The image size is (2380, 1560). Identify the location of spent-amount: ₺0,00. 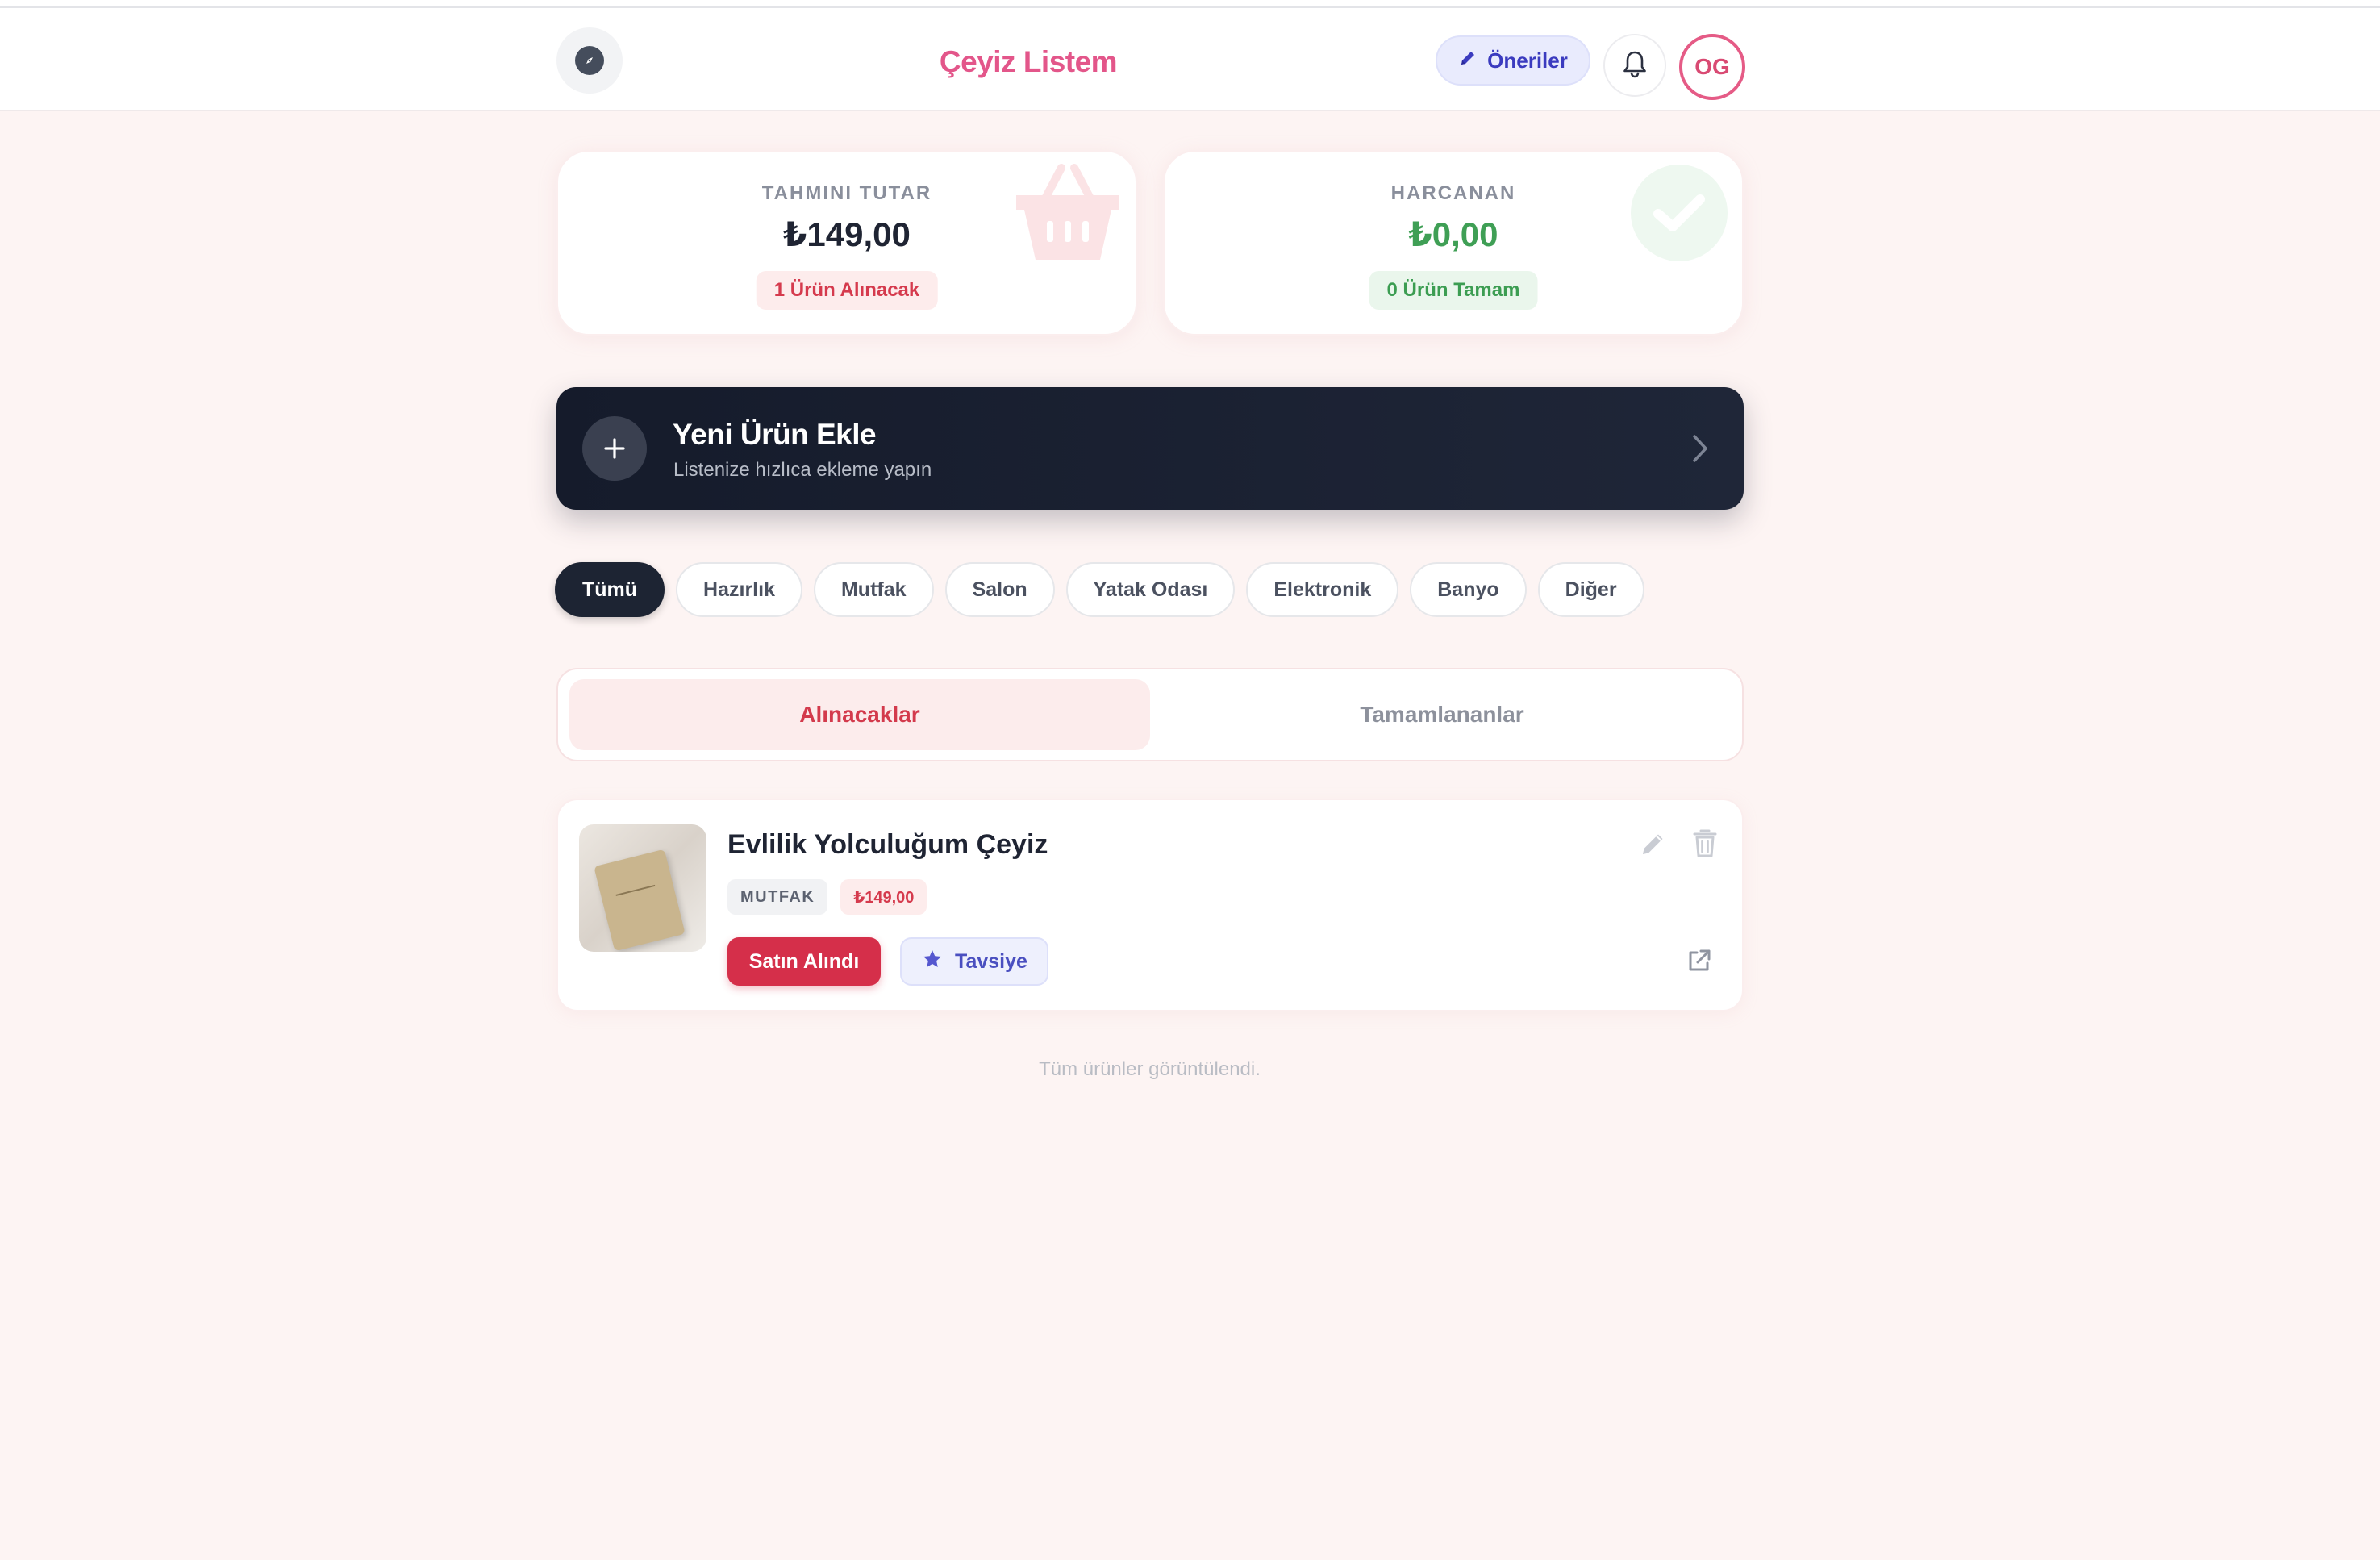
(1453, 234).